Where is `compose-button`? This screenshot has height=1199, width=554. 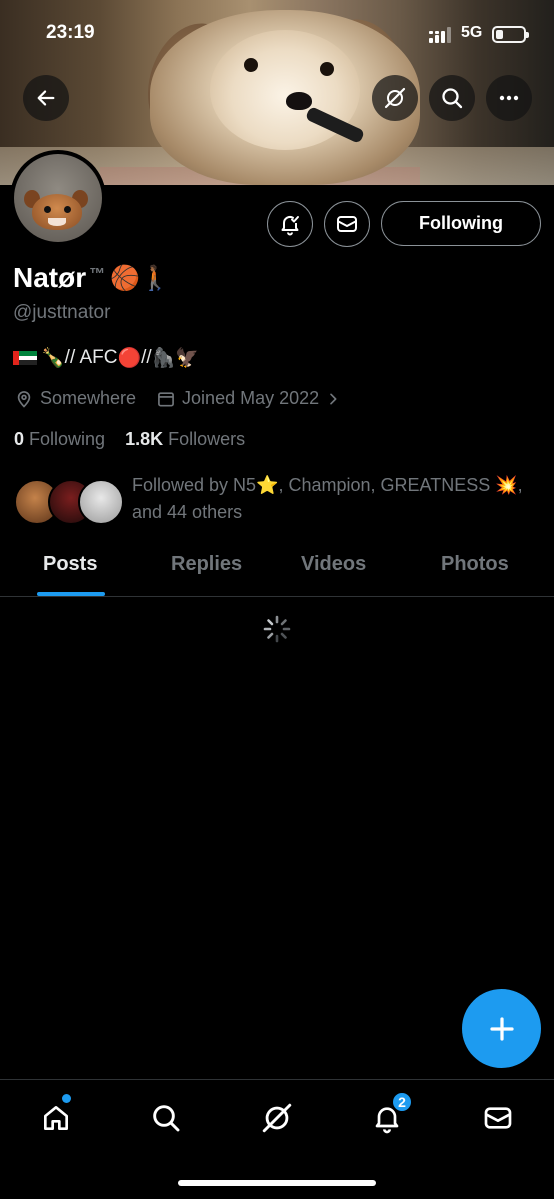 compose-button is located at coordinates (501, 1028).